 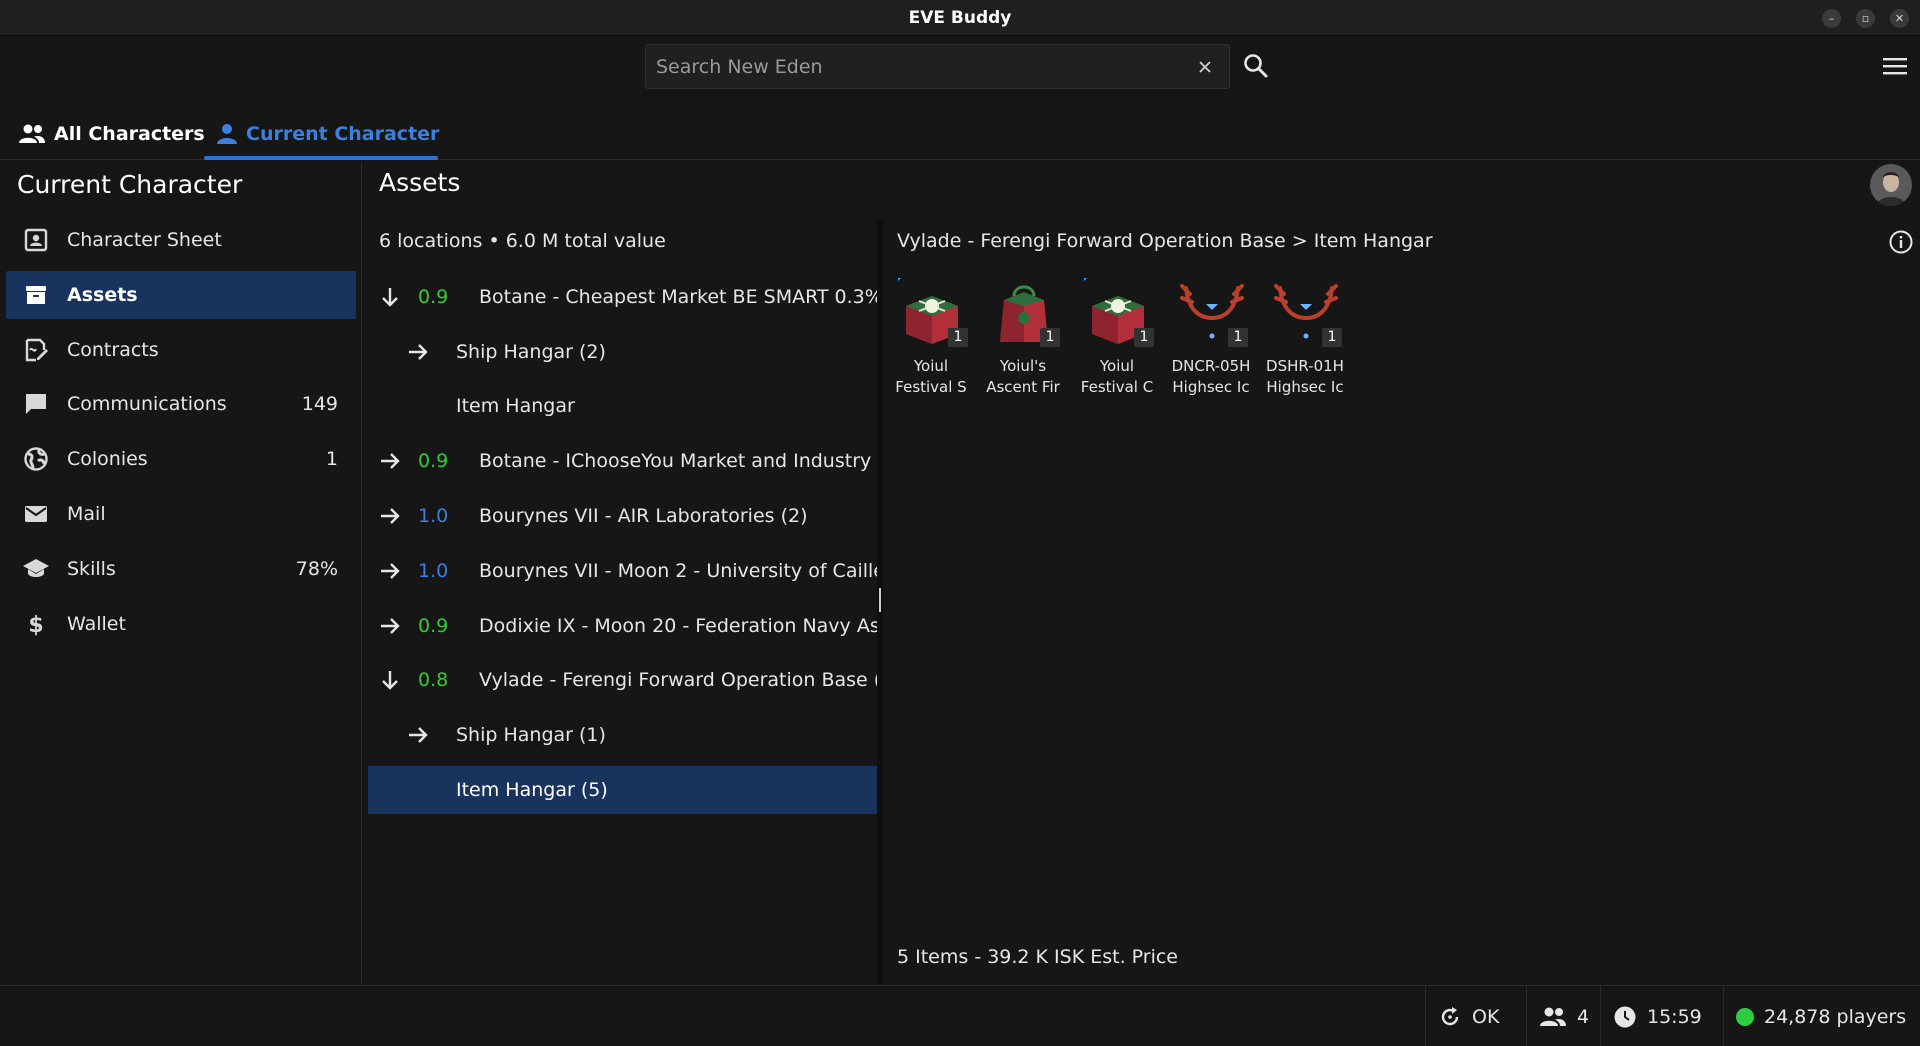 What do you see at coordinates (331, 459) in the screenshot?
I see `colonies-count-badge: 1` at bounding box center [331, 459].